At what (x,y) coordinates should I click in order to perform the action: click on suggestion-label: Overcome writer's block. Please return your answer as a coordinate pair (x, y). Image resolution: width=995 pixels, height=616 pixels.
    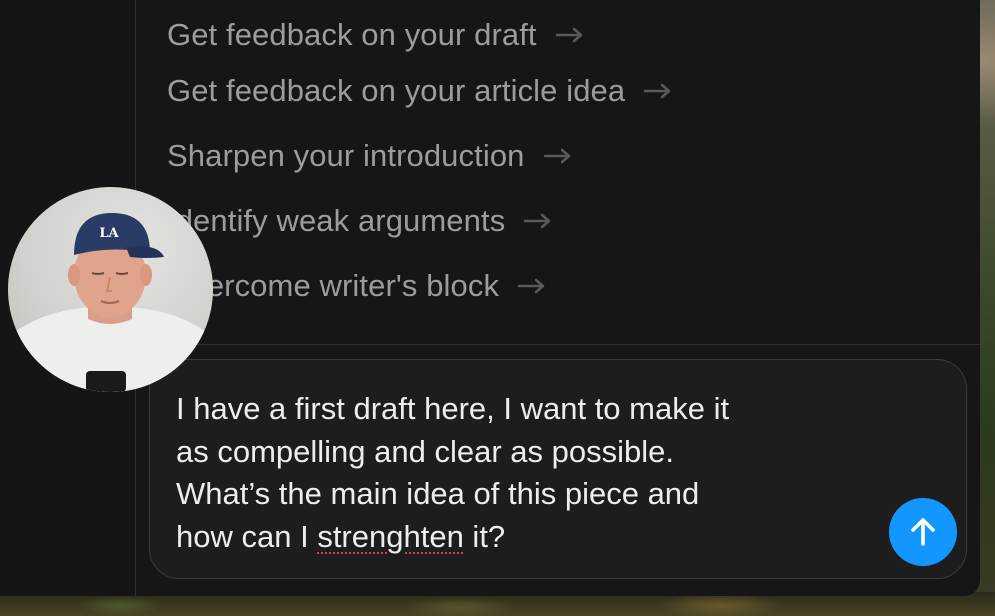
    Looking at the image, I should click on (333, 285).